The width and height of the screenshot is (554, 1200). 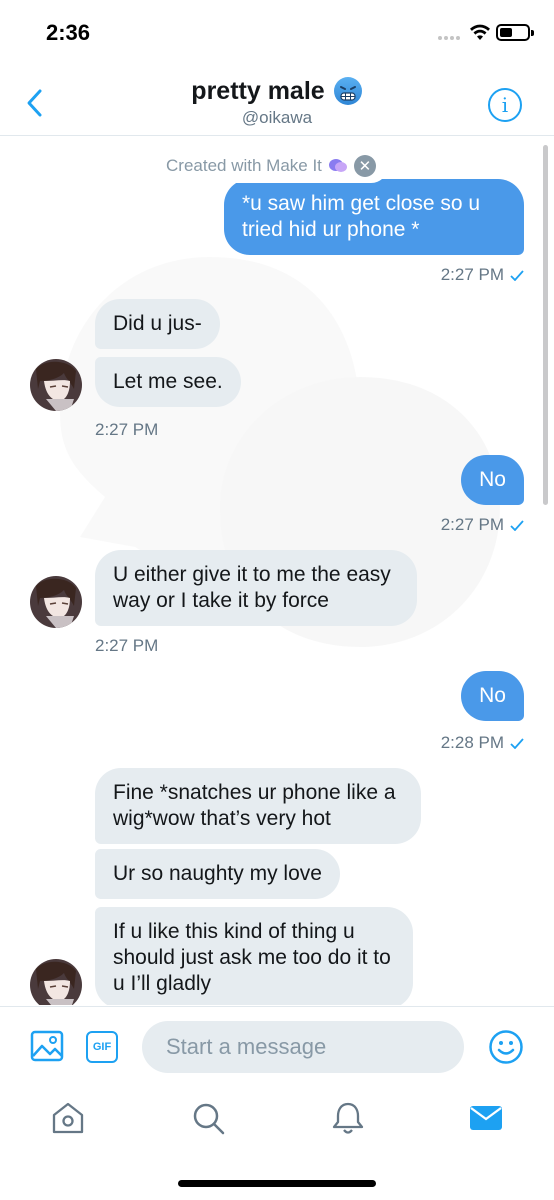 I want to click on message-input, so click(x=303, y=1047).